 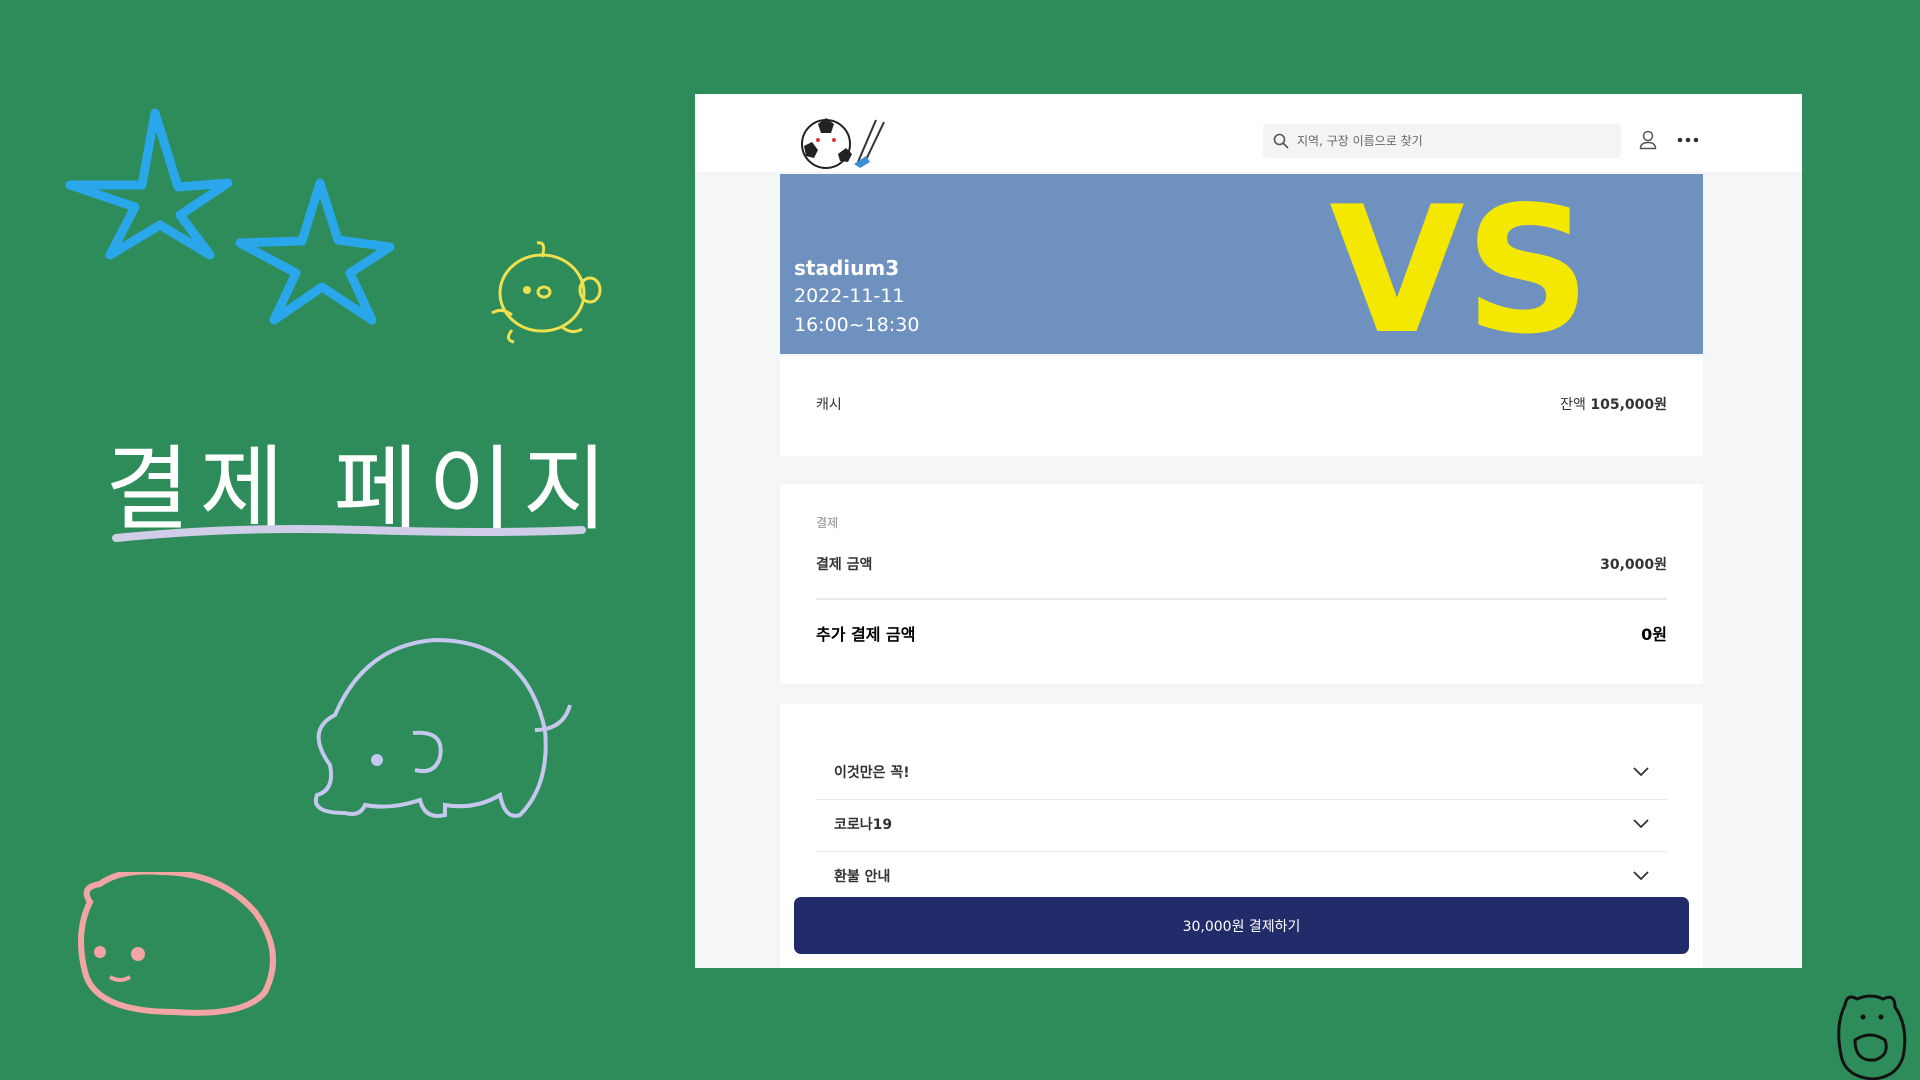 What do you see at coordinates (844, 565) in the screenshot?
I see `payment-amount-label: 결제 금액` at bounding box center [844, 565].